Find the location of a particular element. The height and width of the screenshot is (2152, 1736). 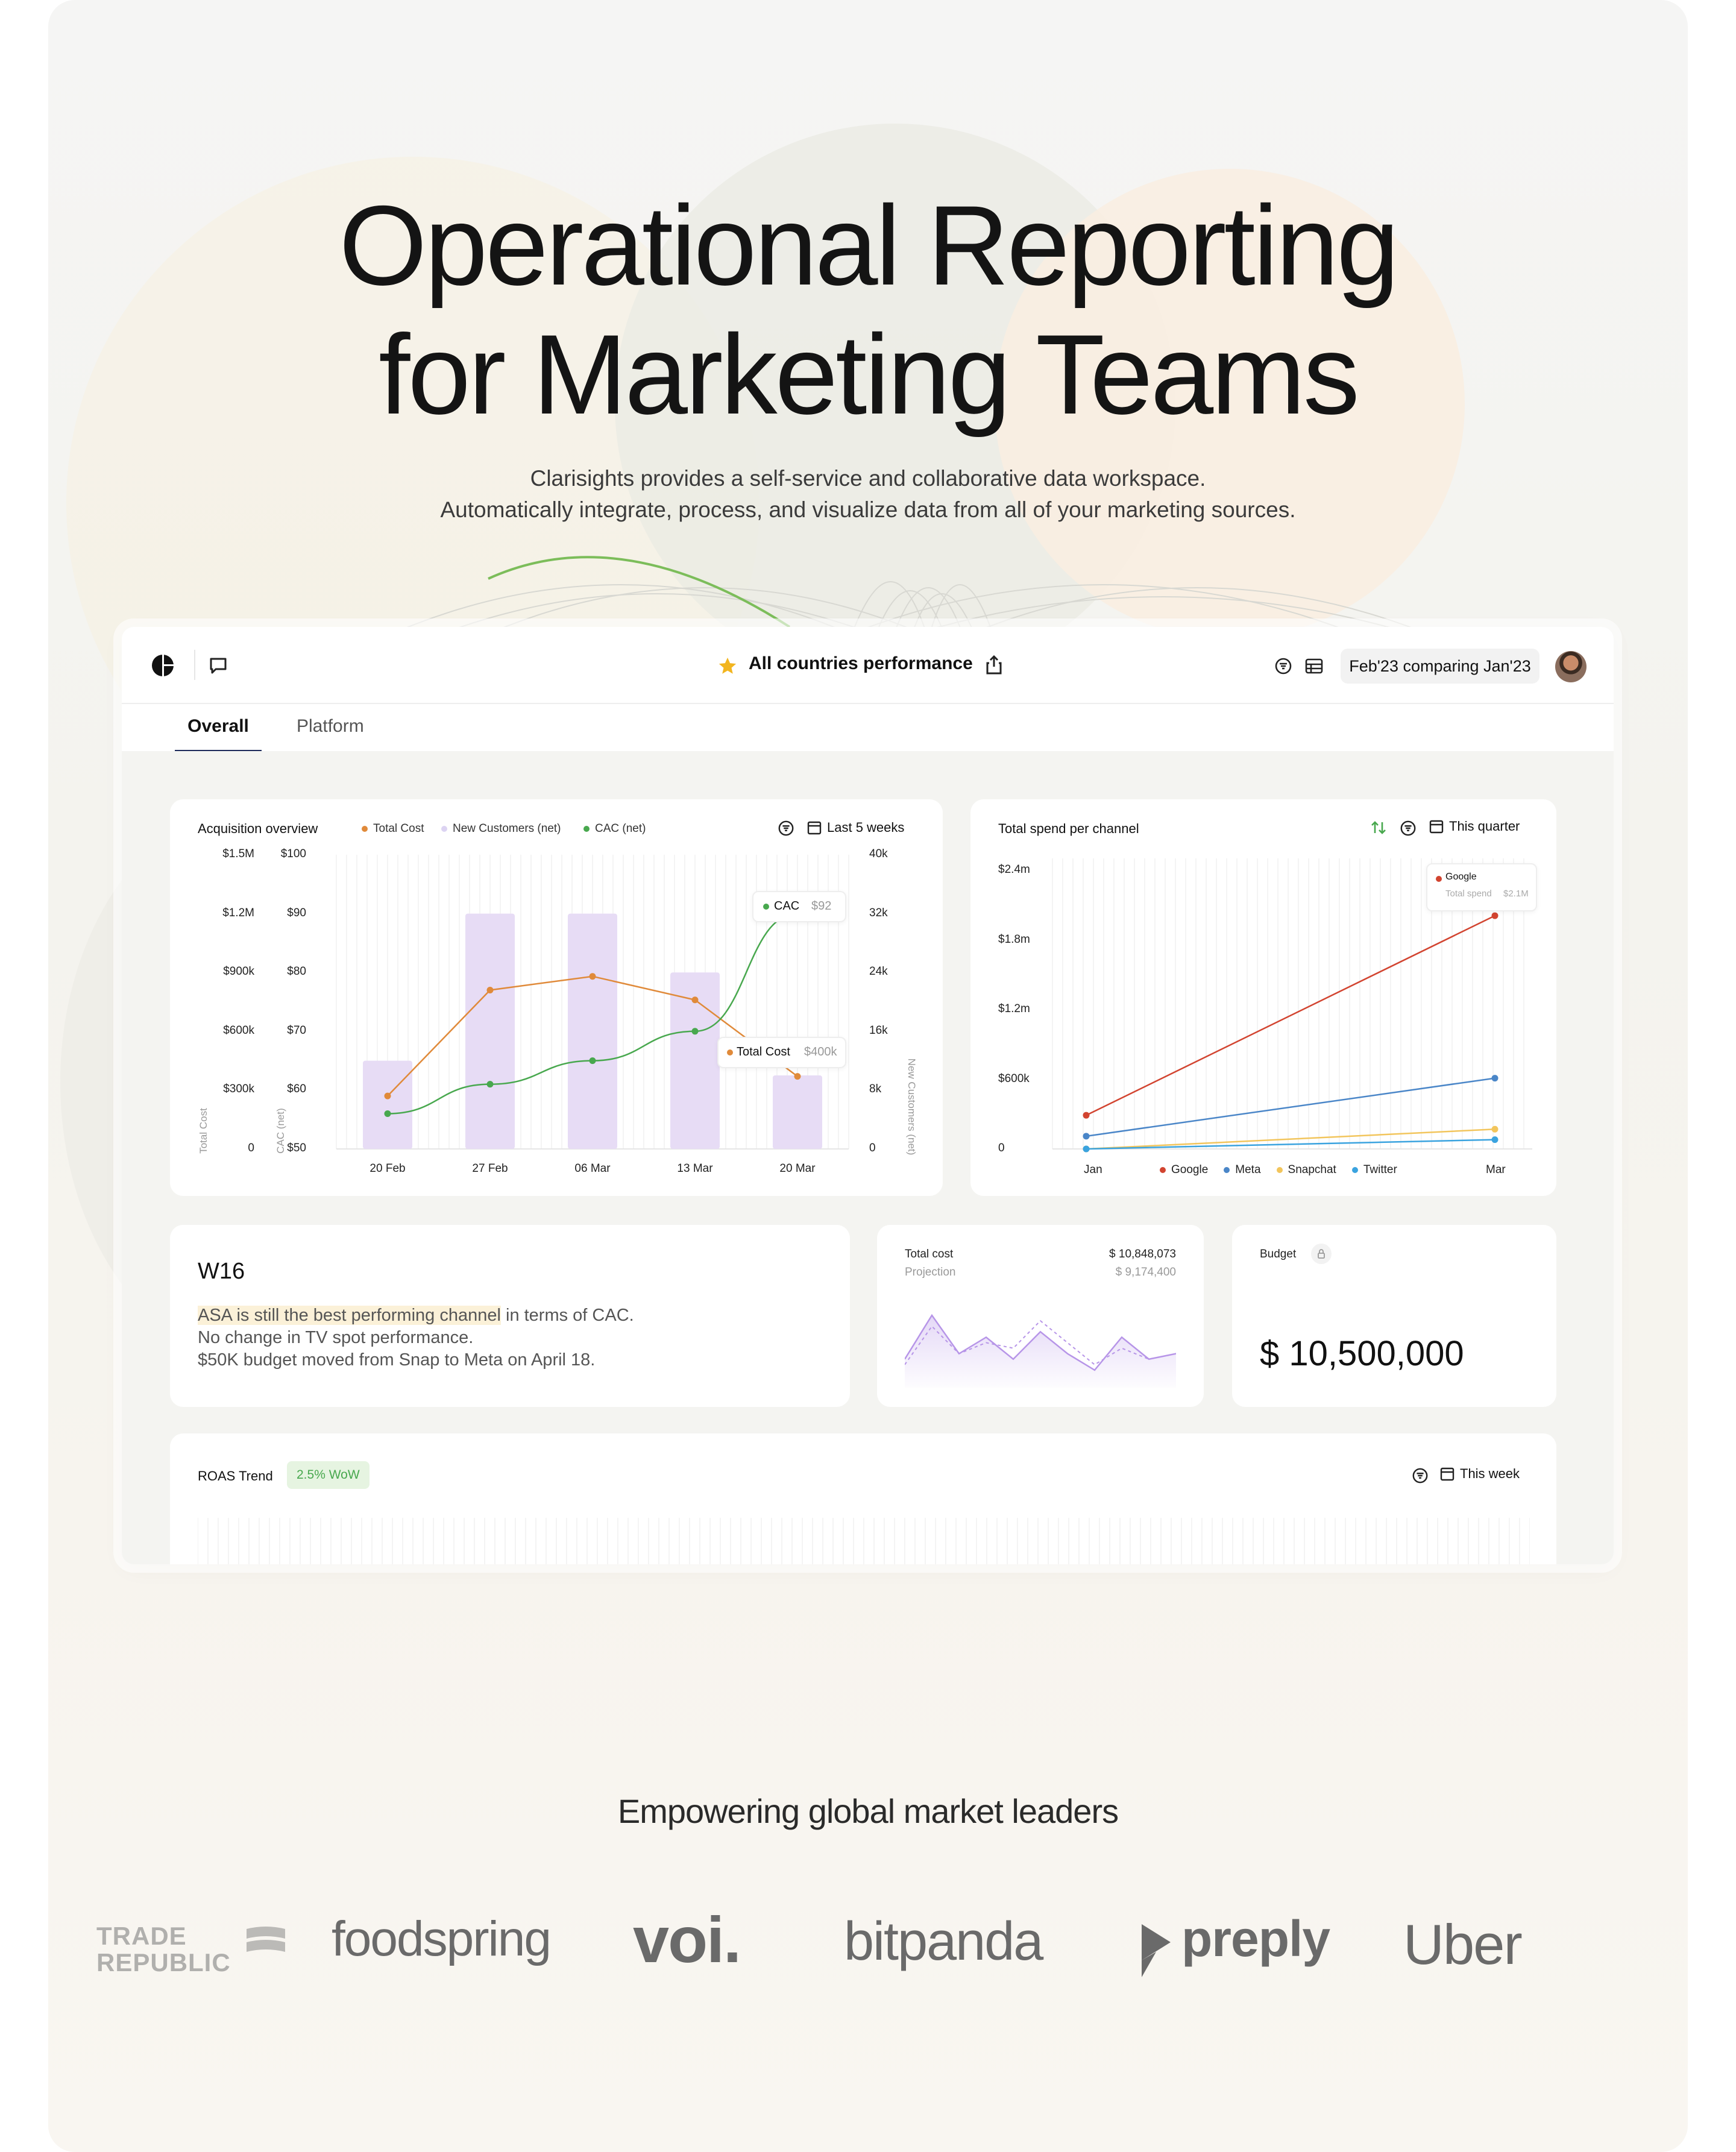

snapchat-spend-point is located at coordinates (1495, 1129).